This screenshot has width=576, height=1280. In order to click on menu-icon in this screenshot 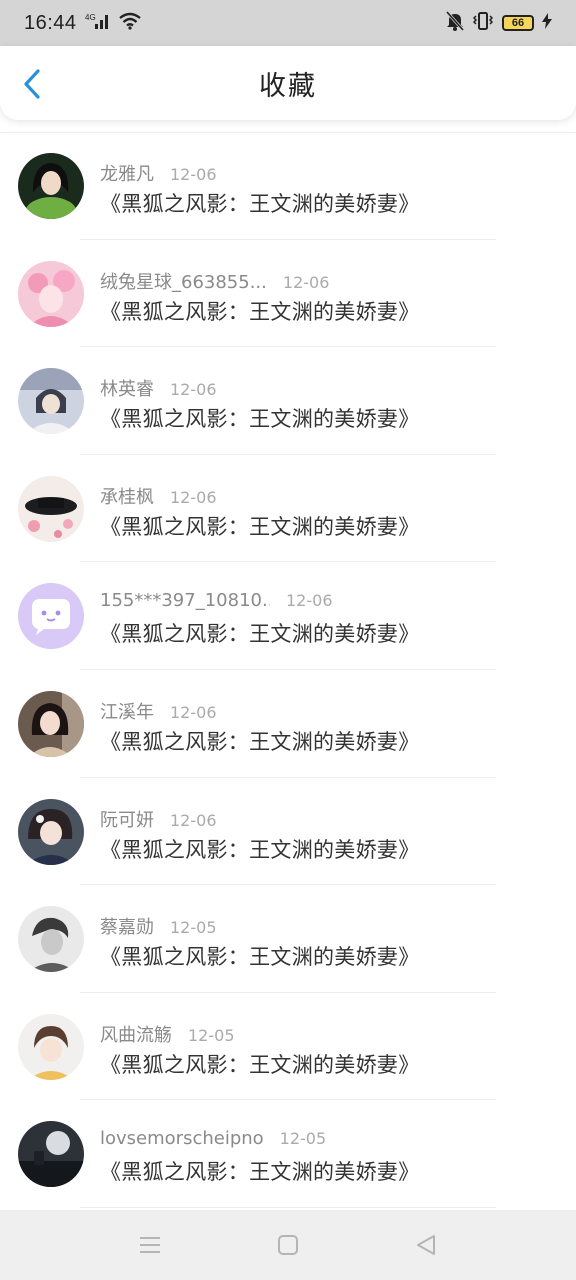, I will do `click(150, 1245)`.